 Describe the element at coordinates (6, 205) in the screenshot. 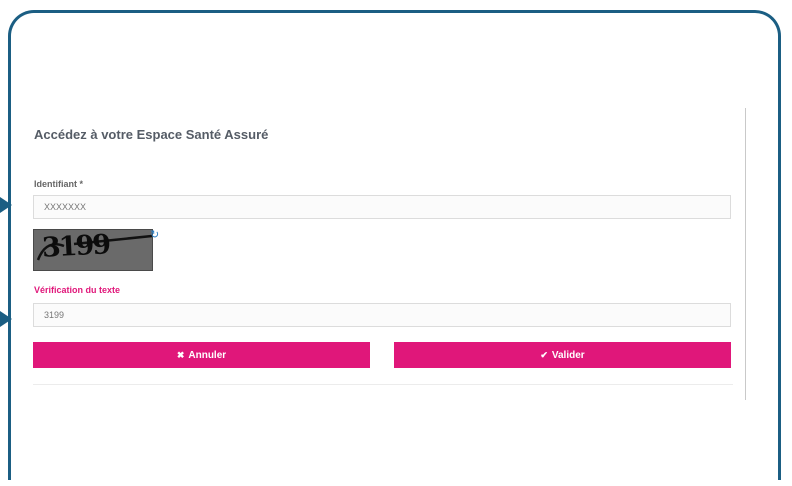

I see `arrow-pointer-identifier` at that location.